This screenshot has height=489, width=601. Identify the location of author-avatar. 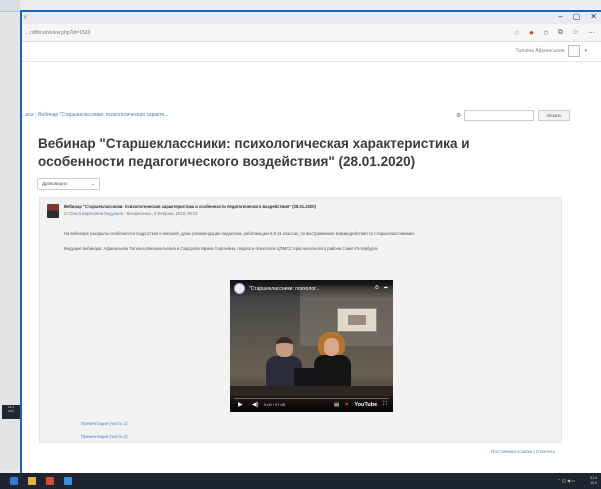
(53, 211).